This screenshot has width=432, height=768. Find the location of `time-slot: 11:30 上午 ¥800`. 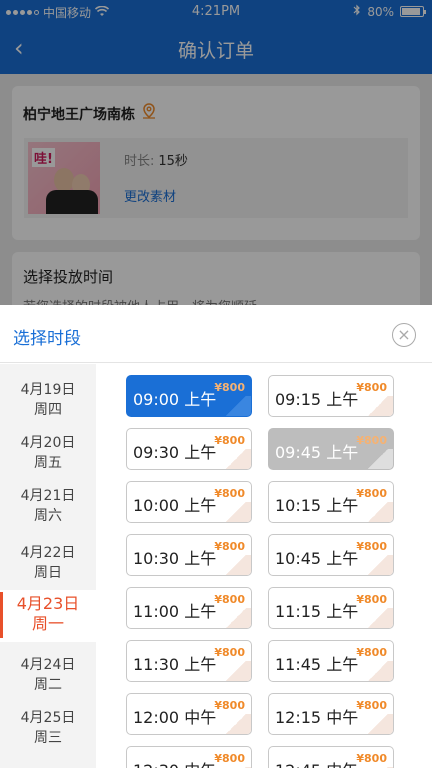

time-slot: 11:30 上午 ¥800 is located at coordinates (189, 661).